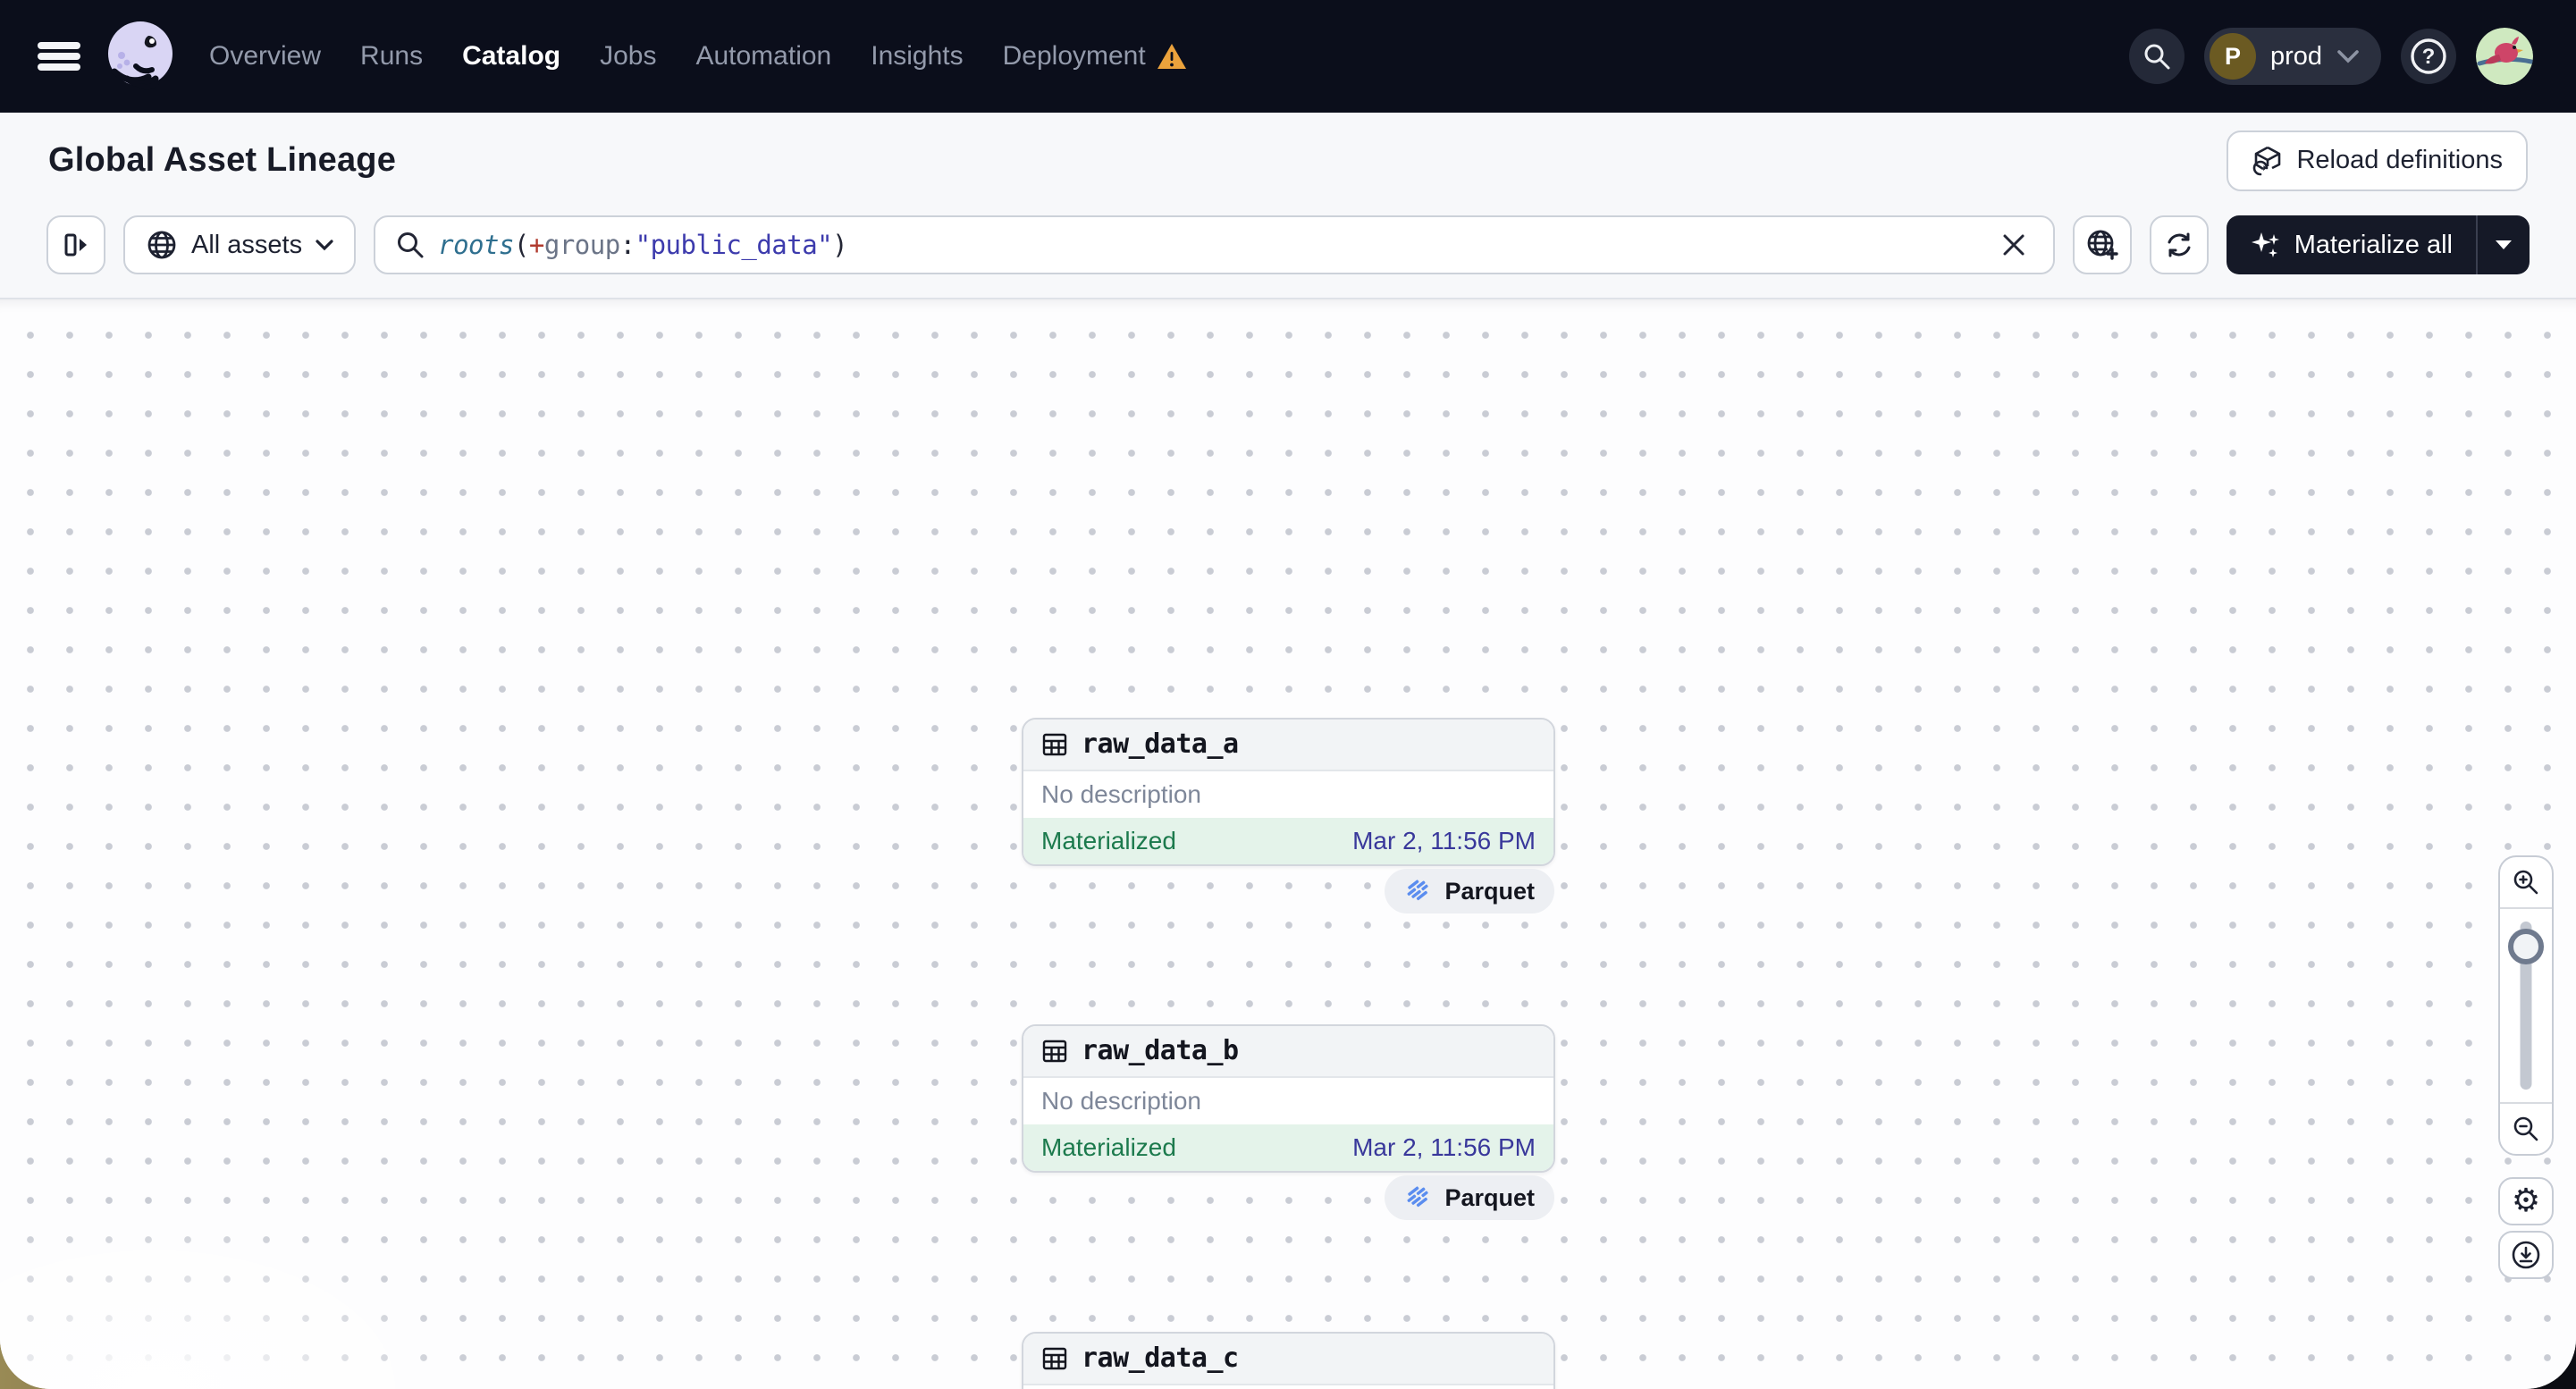 Image resolution: width=2576 pixels, height=1389 pixels. I want to click on asset-node-header: raw_data_a, so click(1288, 745).